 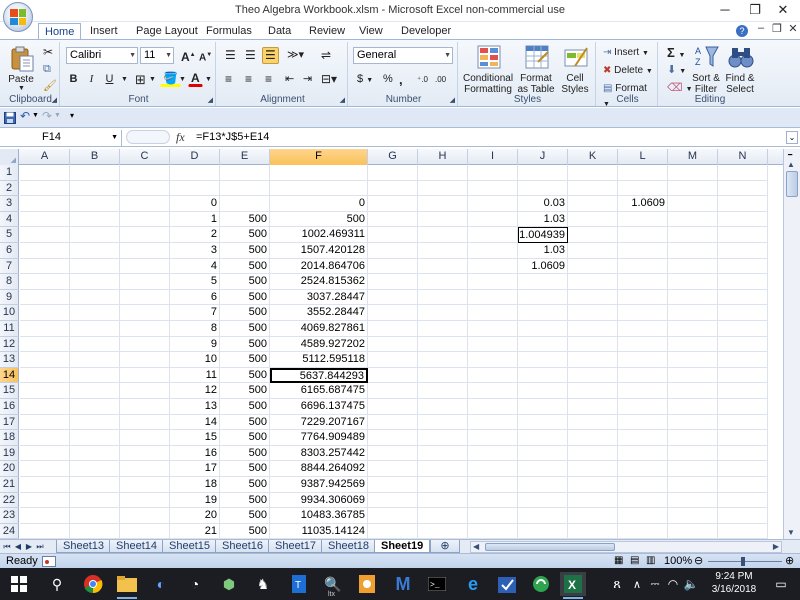 What do you see at coordinates (9, 266) in the screenshot?
I see `row-header-7: 7` at bounding box center [9, 266].